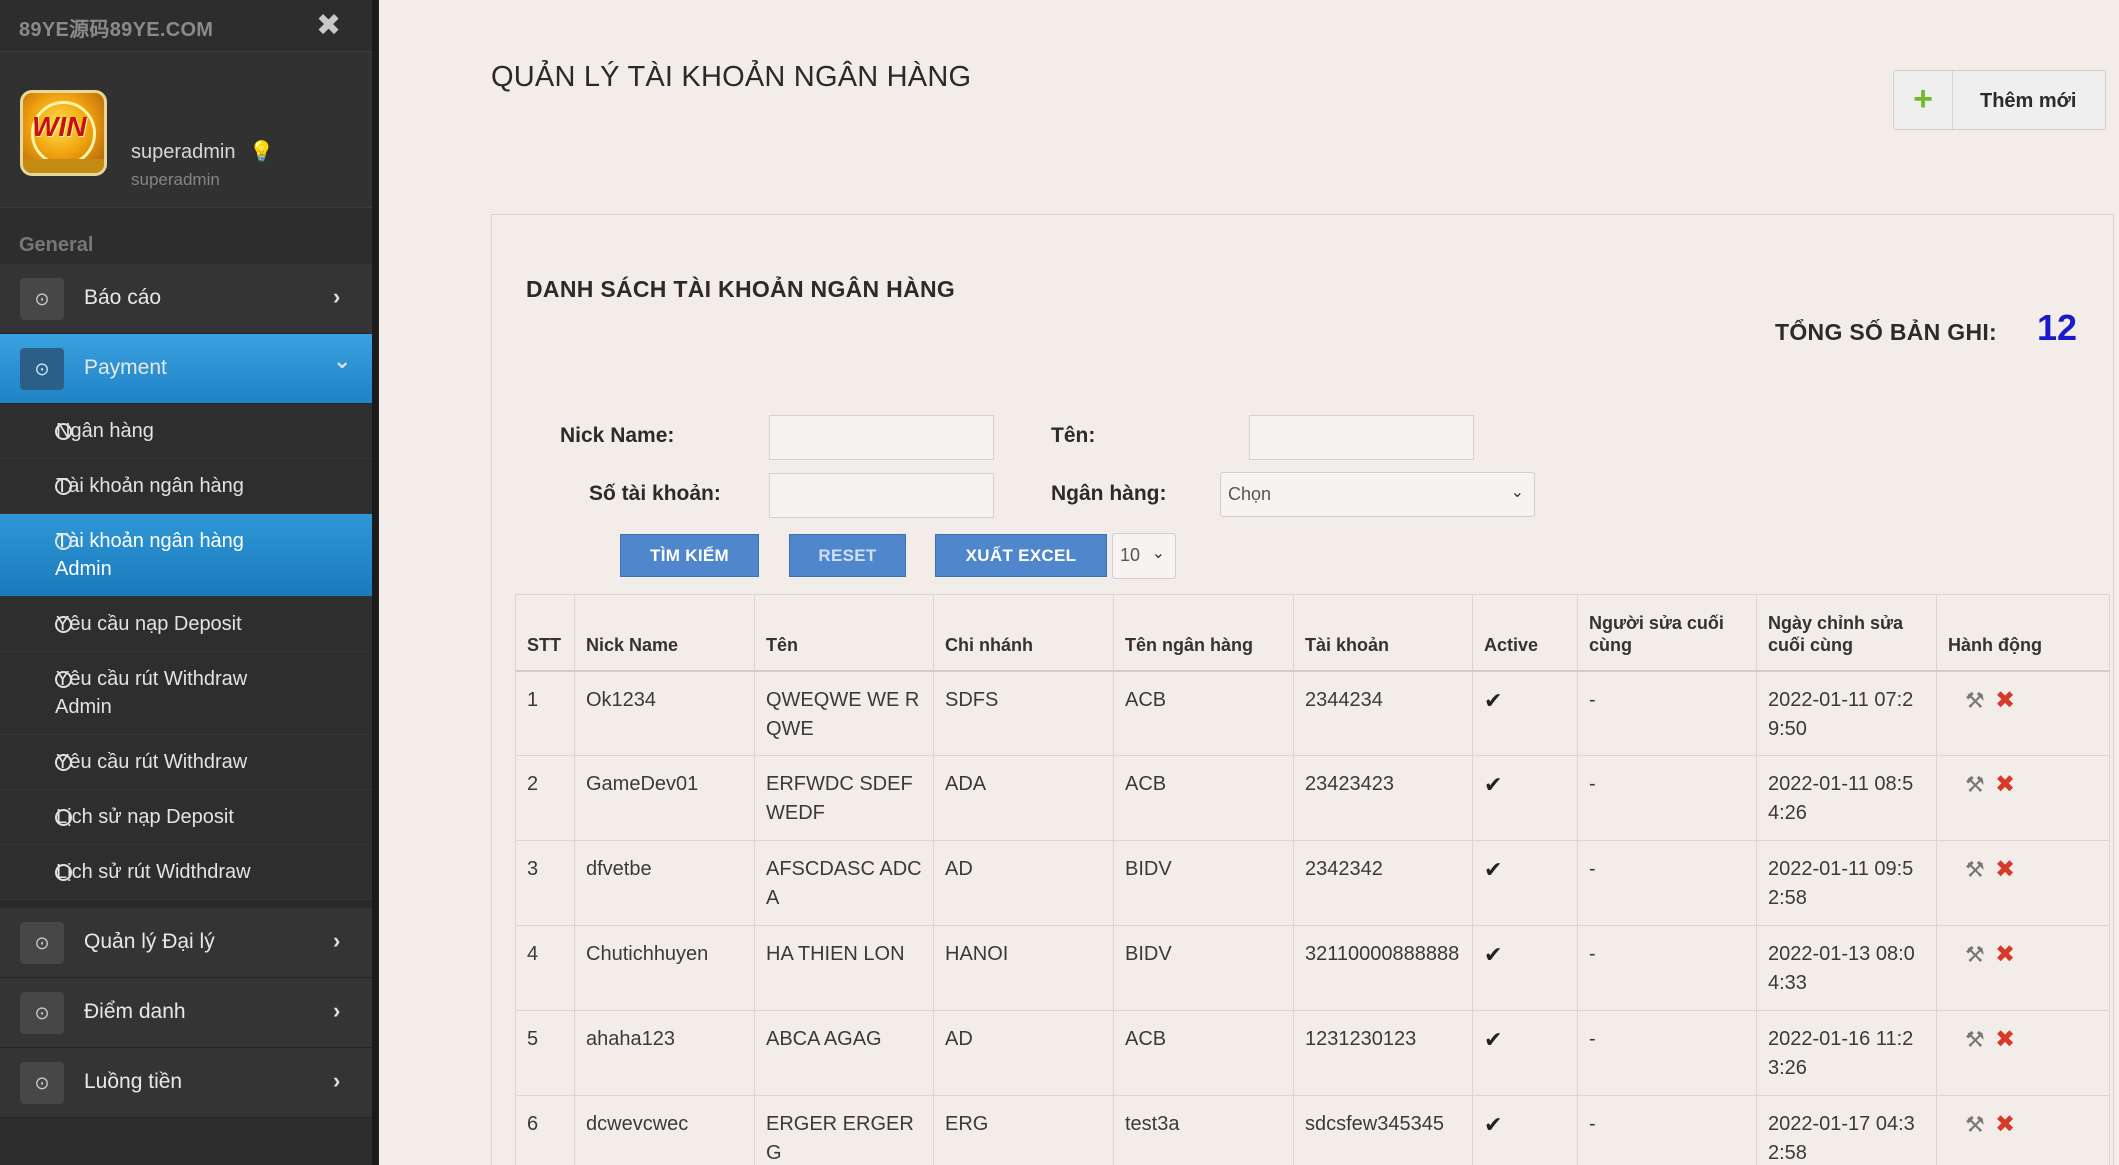 This screenshot has width=2119, height=1165. Describe the element at coordinates (1383, 798) in the screenshot. I see `cell-account: 23423423` at that location.